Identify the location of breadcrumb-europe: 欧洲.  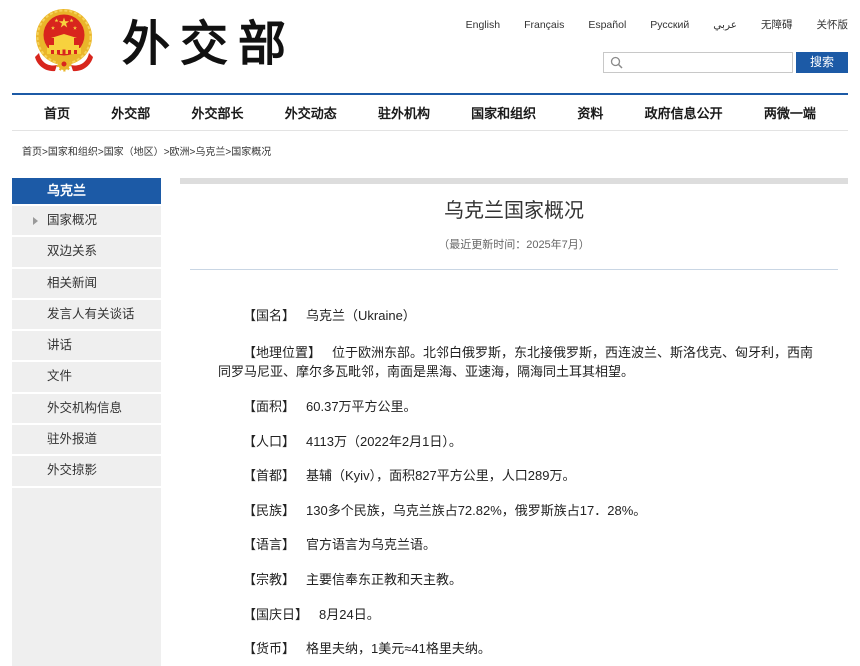
(180, 152).